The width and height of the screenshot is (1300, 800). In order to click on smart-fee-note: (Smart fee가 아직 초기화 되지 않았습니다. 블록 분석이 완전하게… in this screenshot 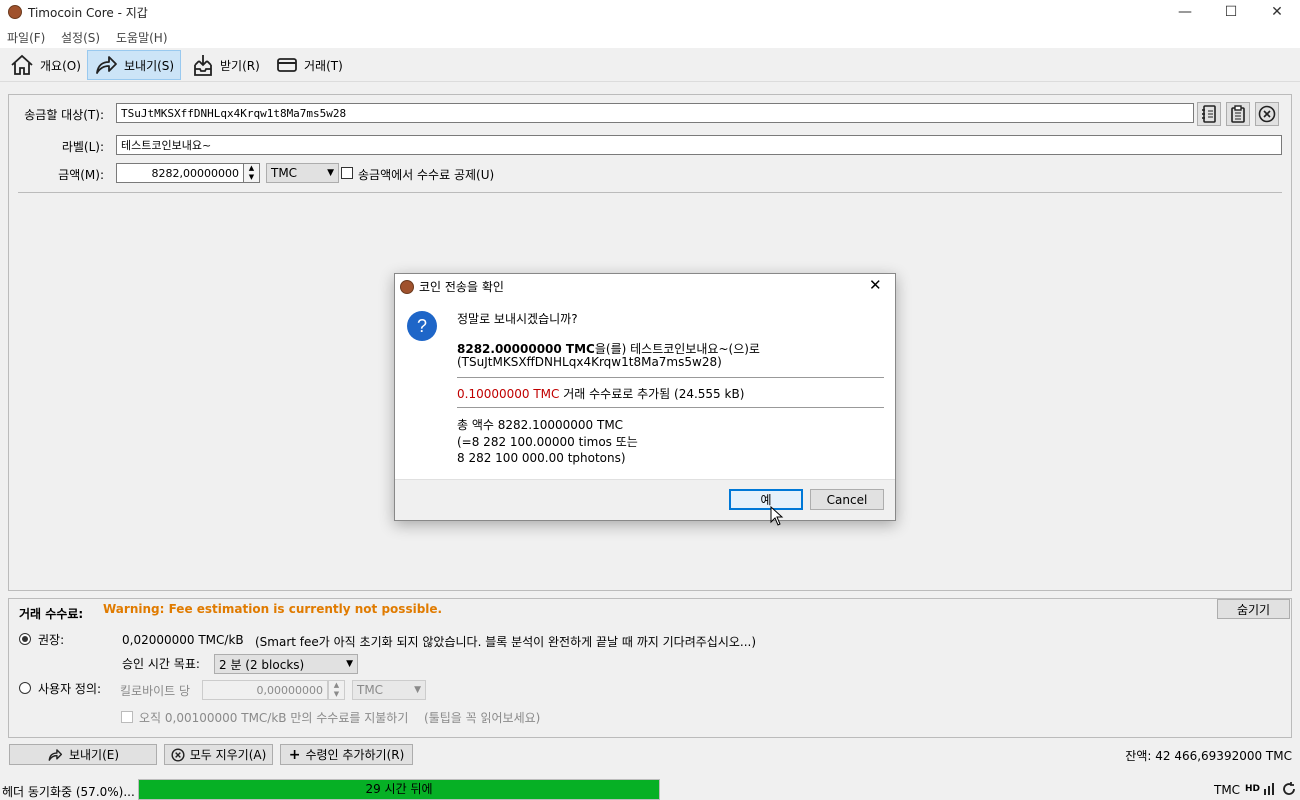, I will do `click(506, 642)`.